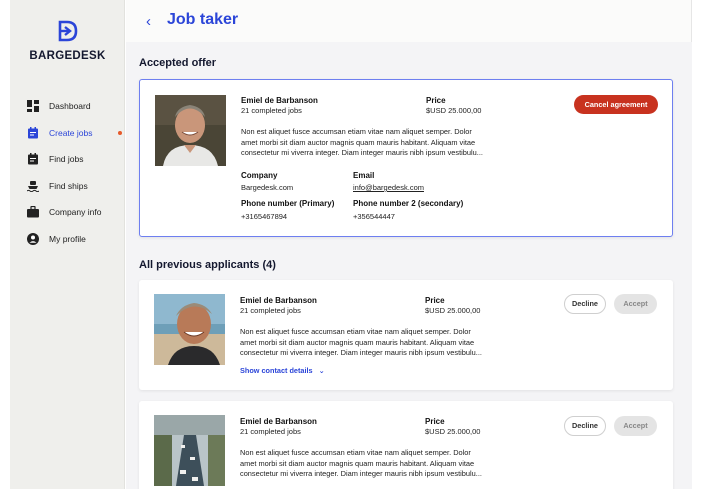  I want to click on nav-label: Create jobs, so click(71, 132).